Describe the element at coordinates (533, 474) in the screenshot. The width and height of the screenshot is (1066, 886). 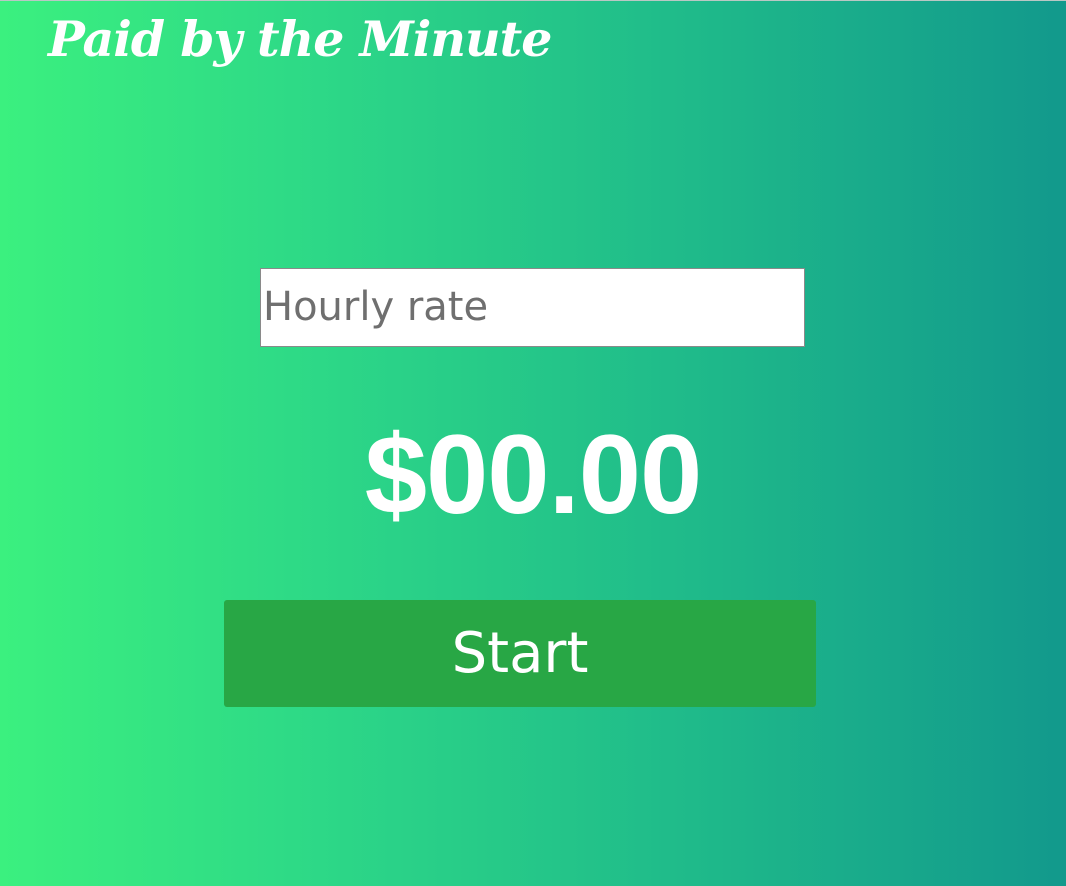
I see `earnings-display: $00.00` at that location.